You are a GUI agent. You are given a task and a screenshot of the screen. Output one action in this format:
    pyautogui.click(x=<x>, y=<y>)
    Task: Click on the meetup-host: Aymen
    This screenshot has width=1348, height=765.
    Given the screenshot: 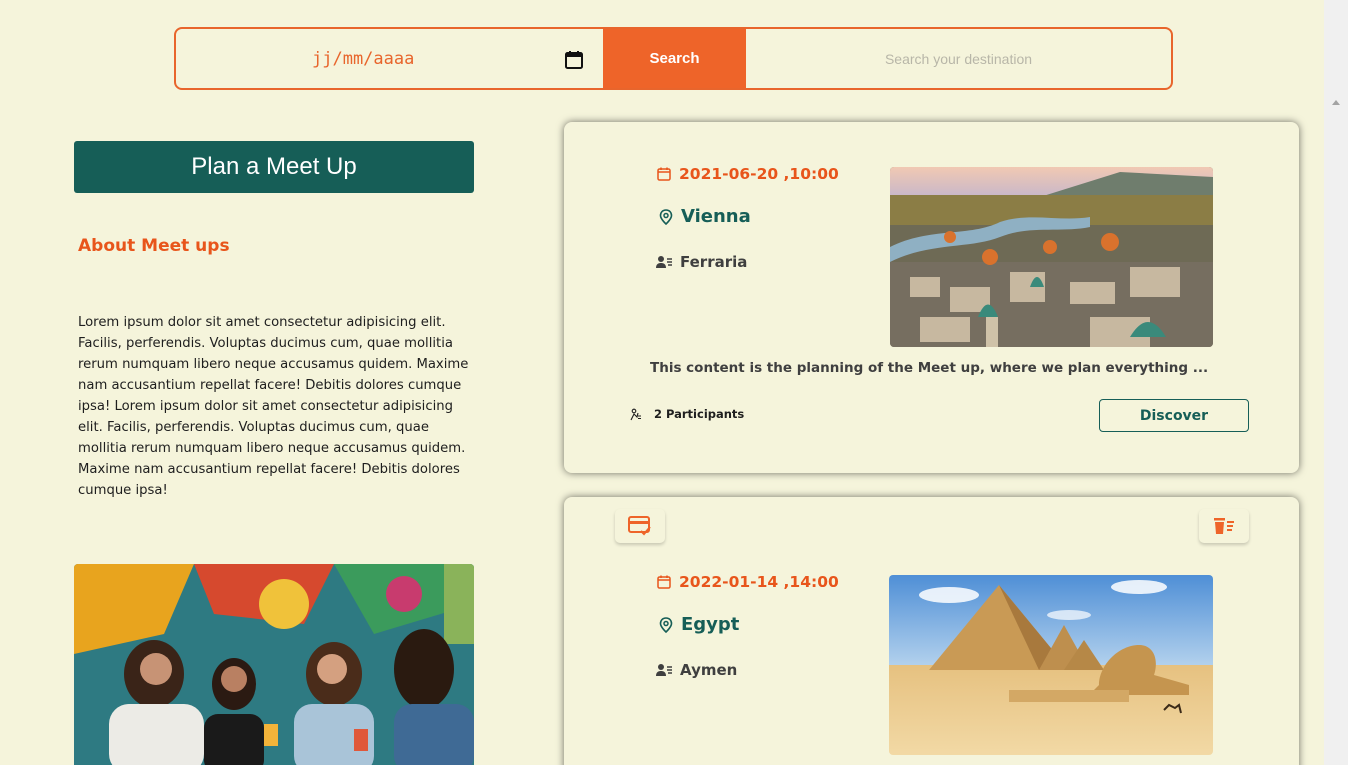 What is the action you would take?
    pyautogui.click(x=709, y=670)
    